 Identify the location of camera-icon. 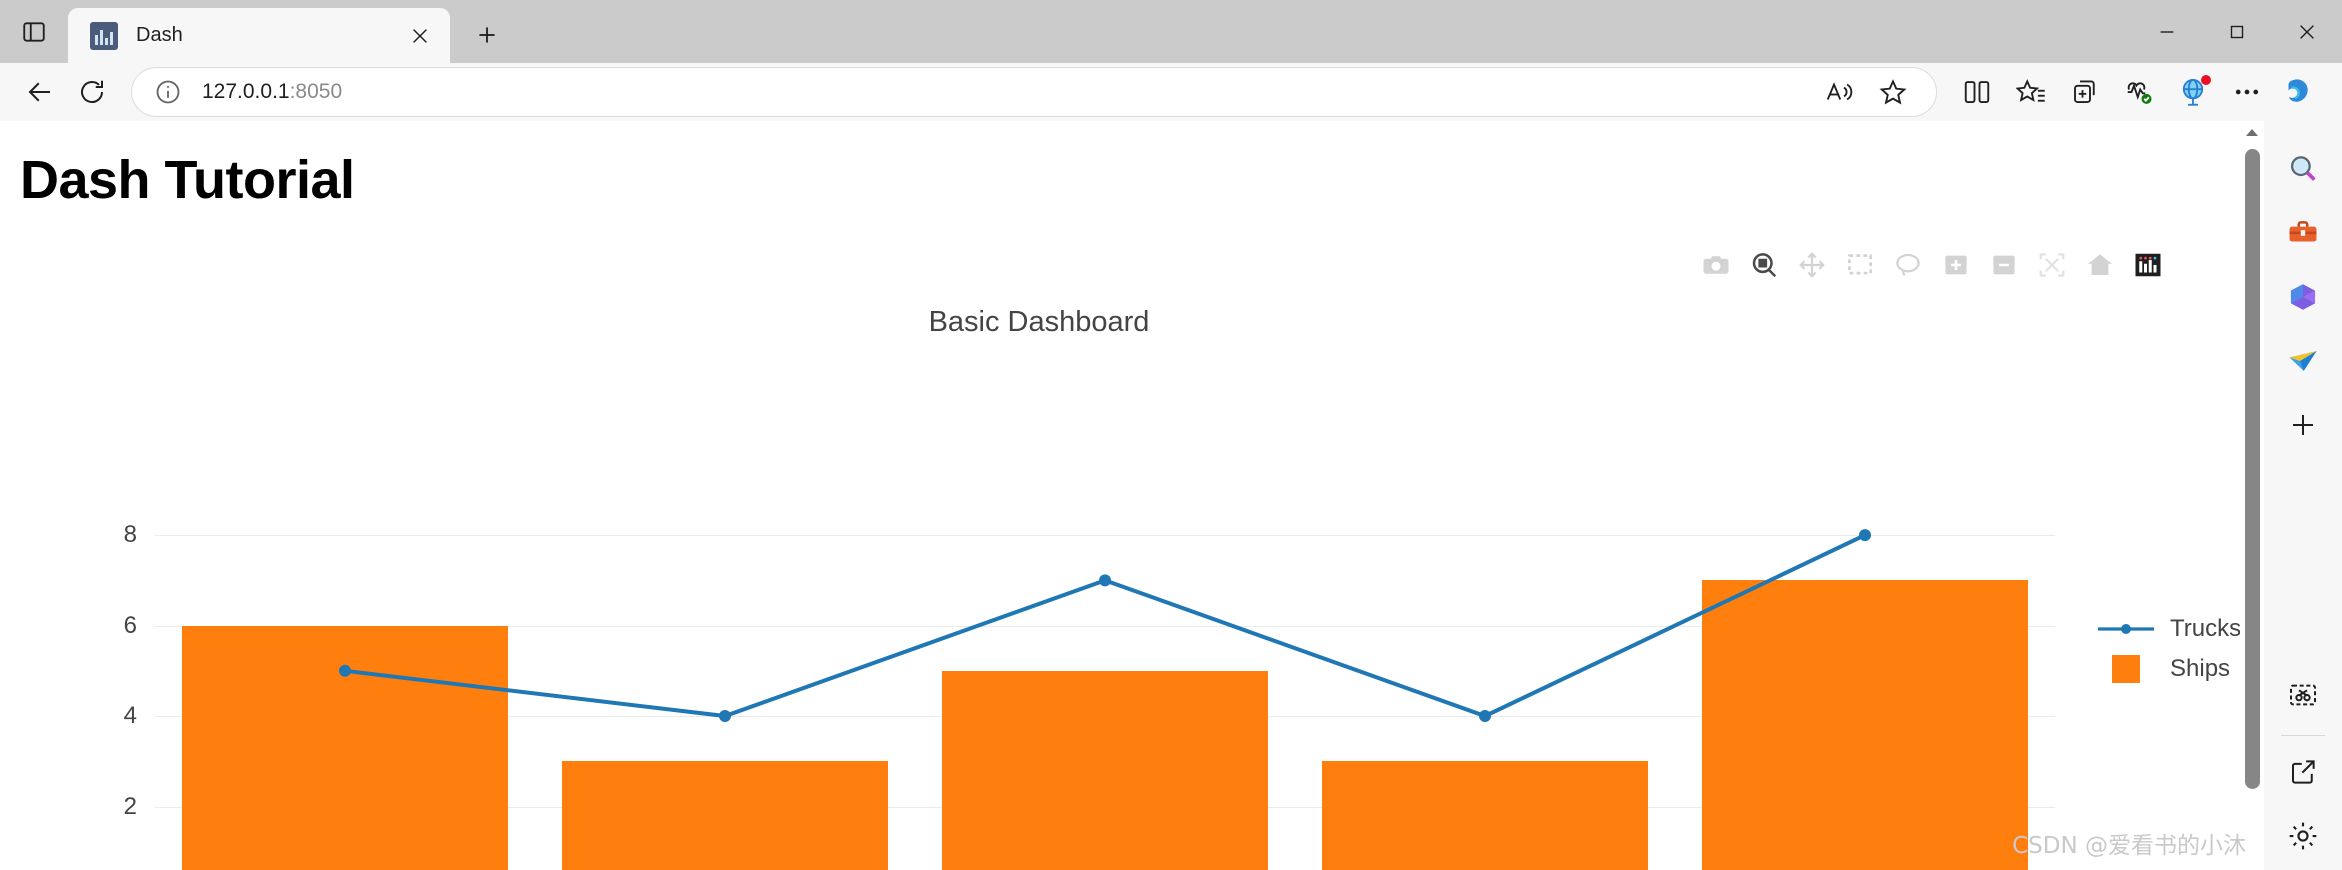
(1716, 265).